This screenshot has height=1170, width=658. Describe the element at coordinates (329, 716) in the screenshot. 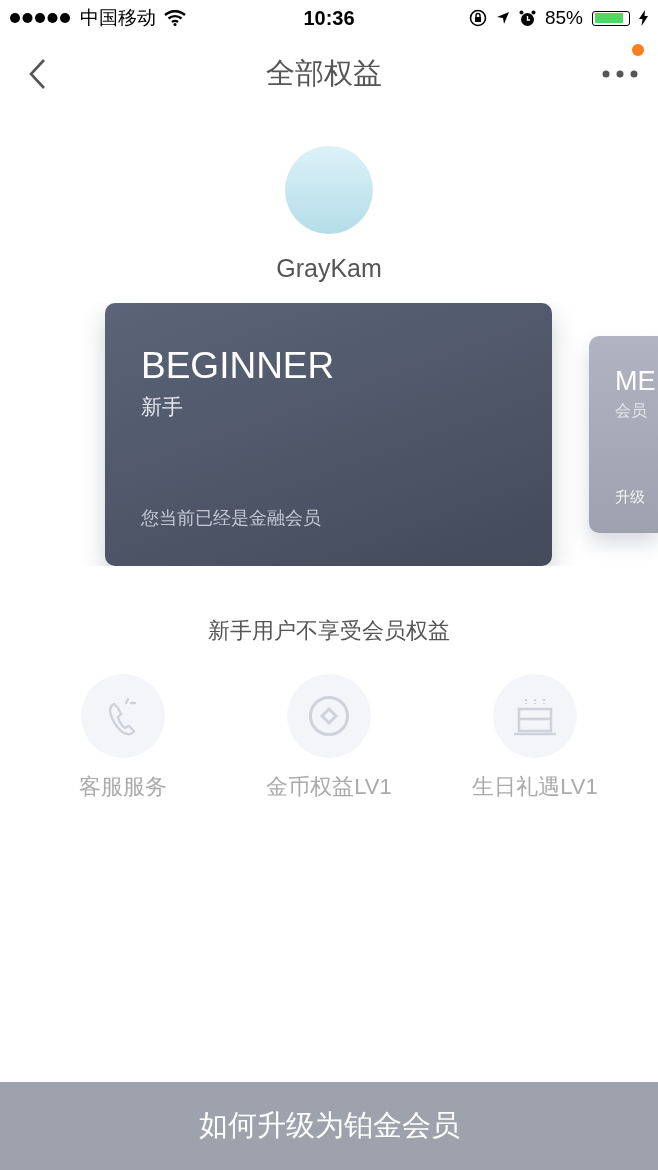

I see `coin-icon` at that location.